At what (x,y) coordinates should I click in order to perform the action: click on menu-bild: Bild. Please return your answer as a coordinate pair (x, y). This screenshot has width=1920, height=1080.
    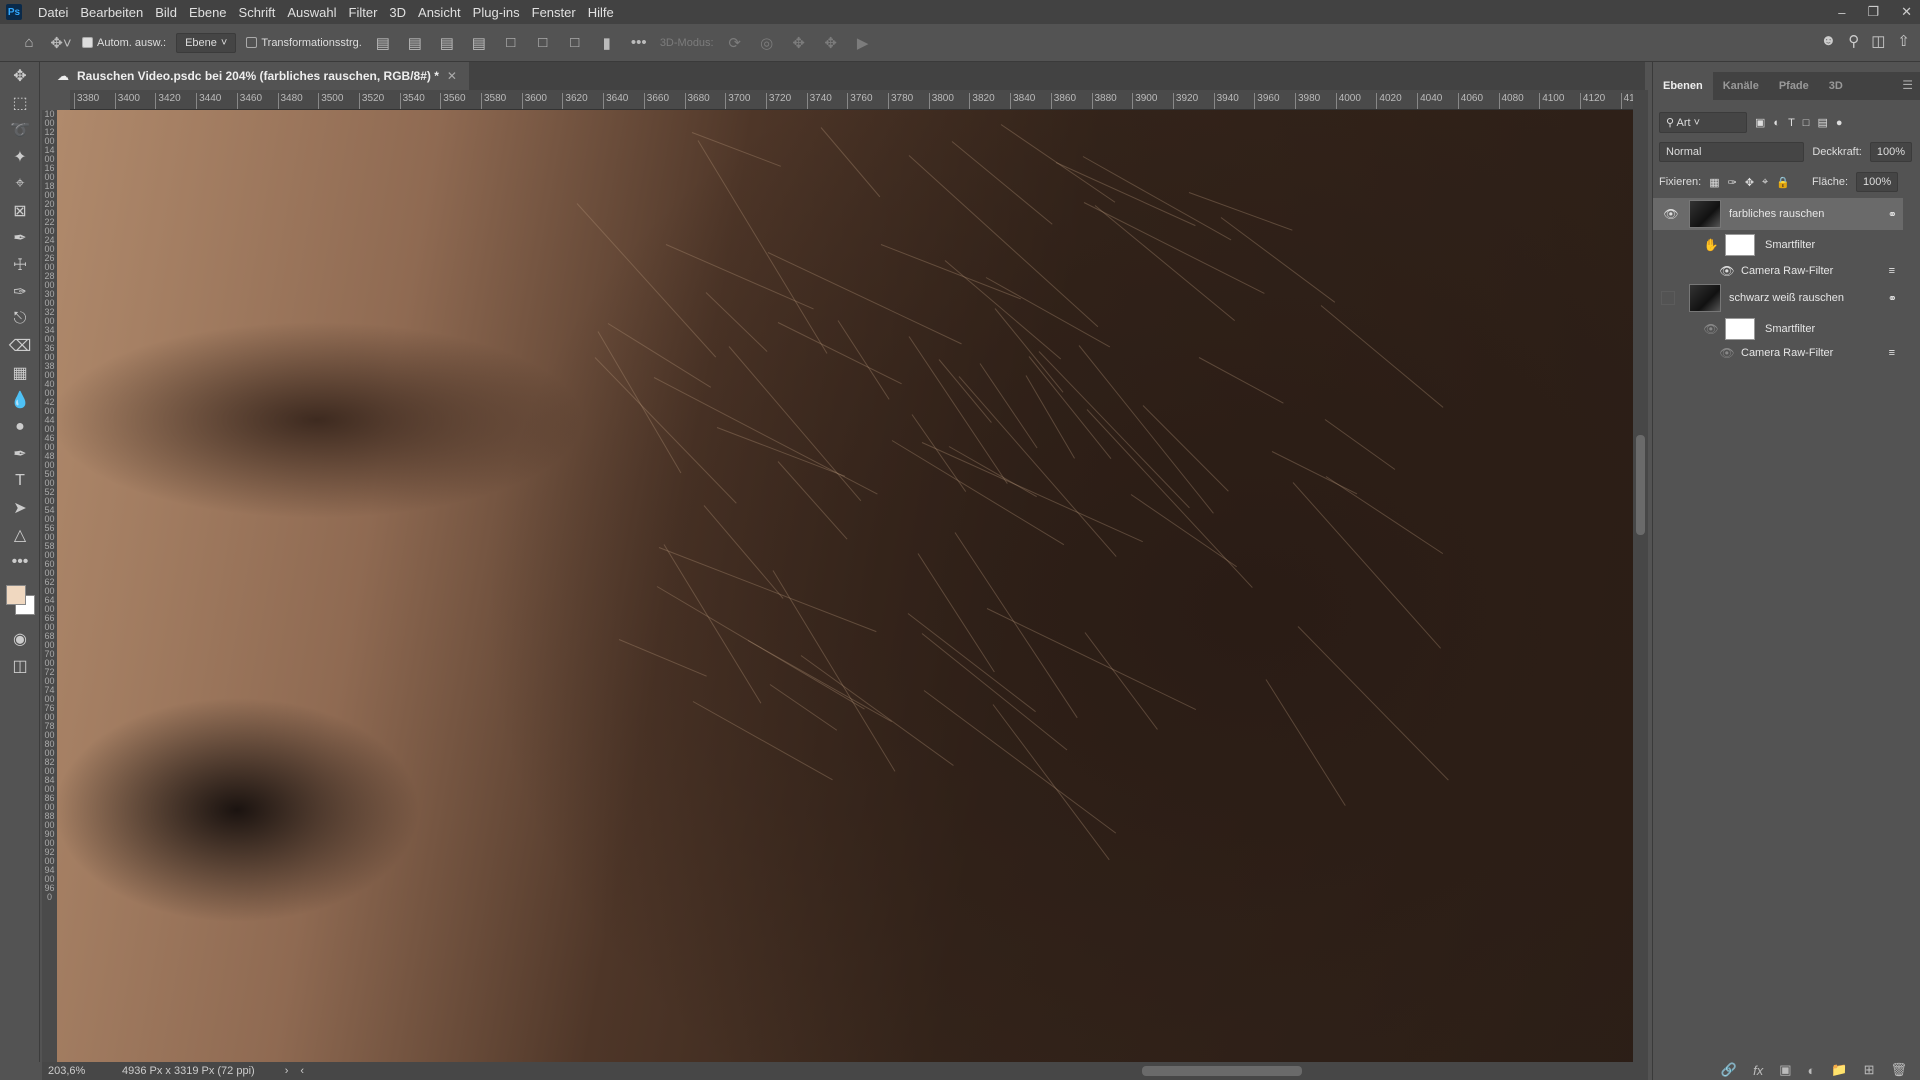
    Looking at the image, I should click on (166, 12).